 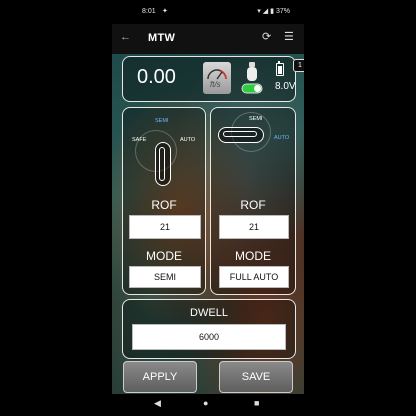 I want to click on switch-label-safe: SAFE, so click(x=139, y=140).